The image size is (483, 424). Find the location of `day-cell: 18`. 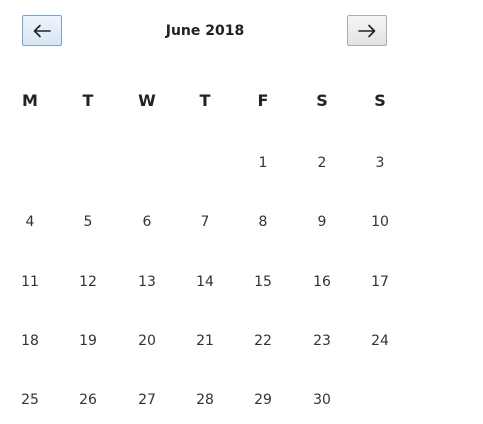

day-cell: 18 is located at coordinates (30, 341).